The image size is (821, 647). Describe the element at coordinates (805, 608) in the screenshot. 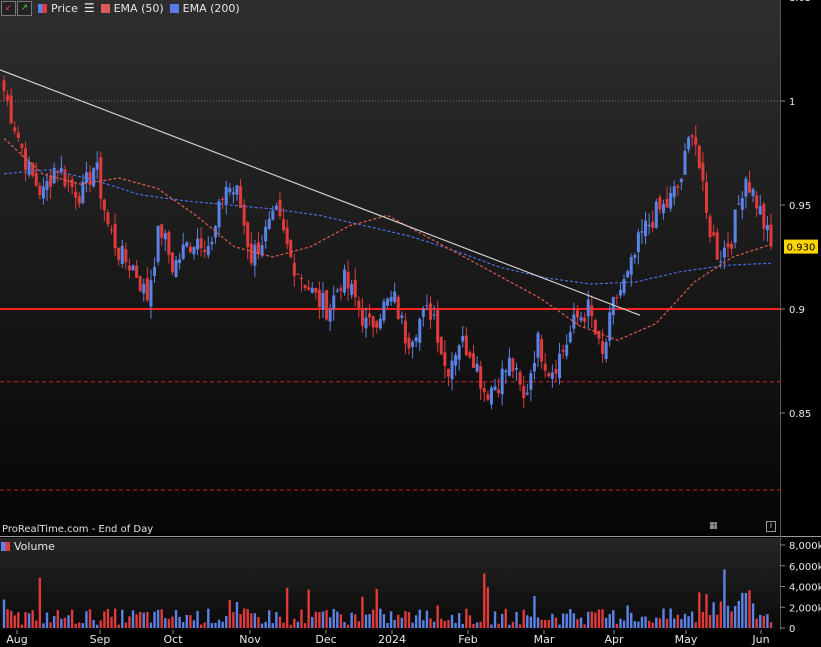

I see `volume-y-tick-label: 2,000k` at that location.